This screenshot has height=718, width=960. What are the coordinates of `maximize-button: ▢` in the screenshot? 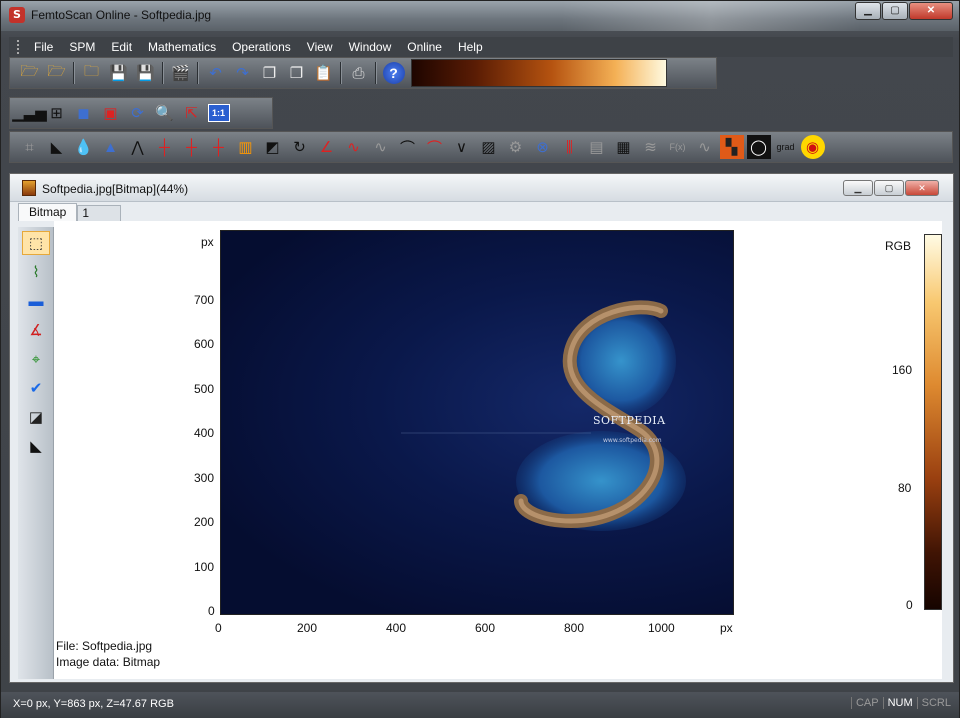 It's located at (895, 11).